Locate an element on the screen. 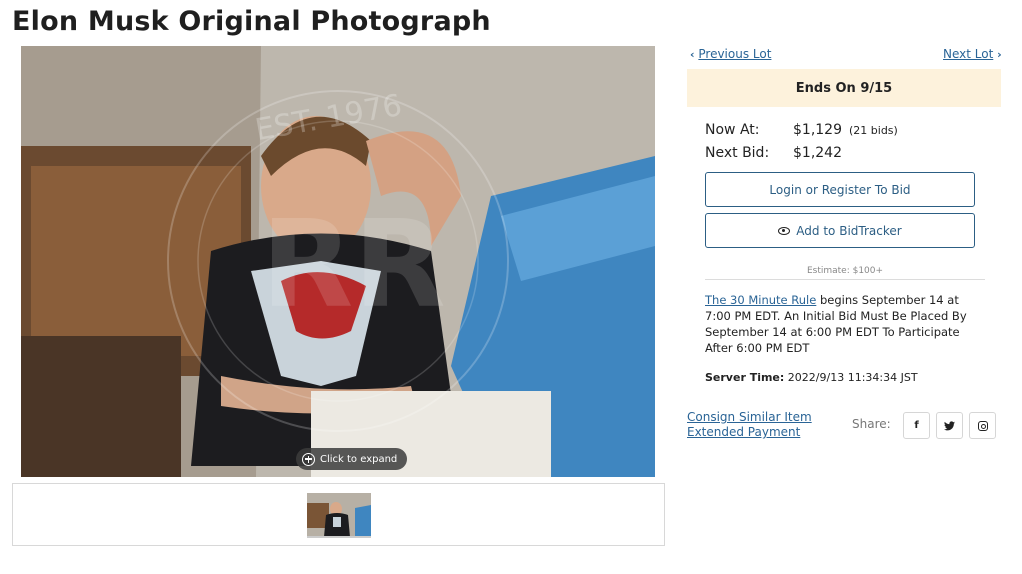 Image resolution: width=1022 pixels, height=574 pixels. share-label: Share: is located at coordinates (871, 424).